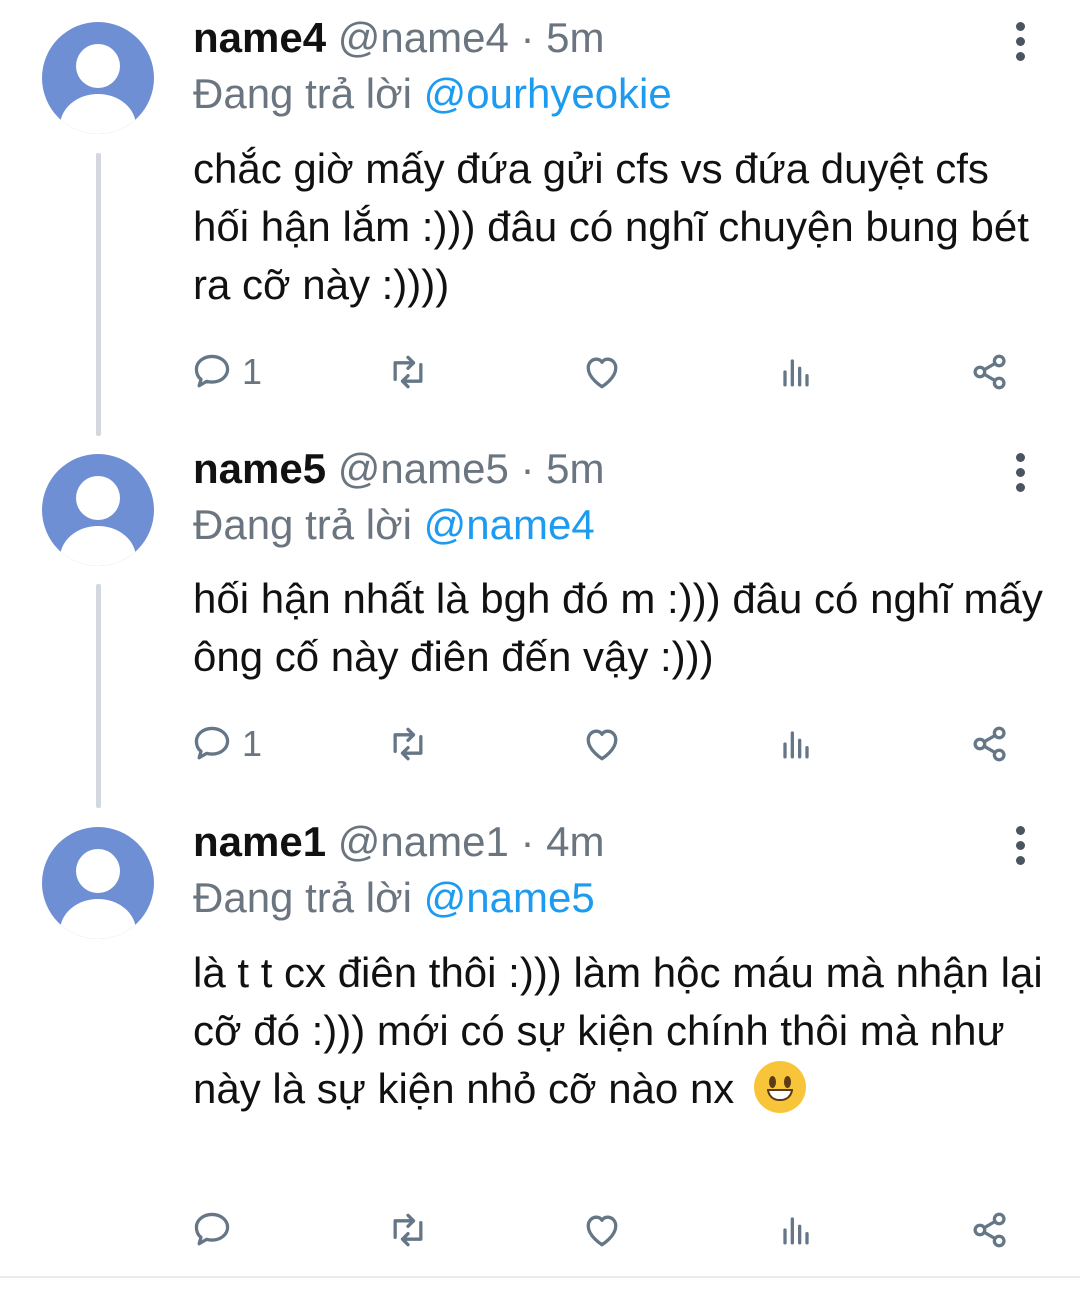  I want to click on action-bar, so click(610, 1230).